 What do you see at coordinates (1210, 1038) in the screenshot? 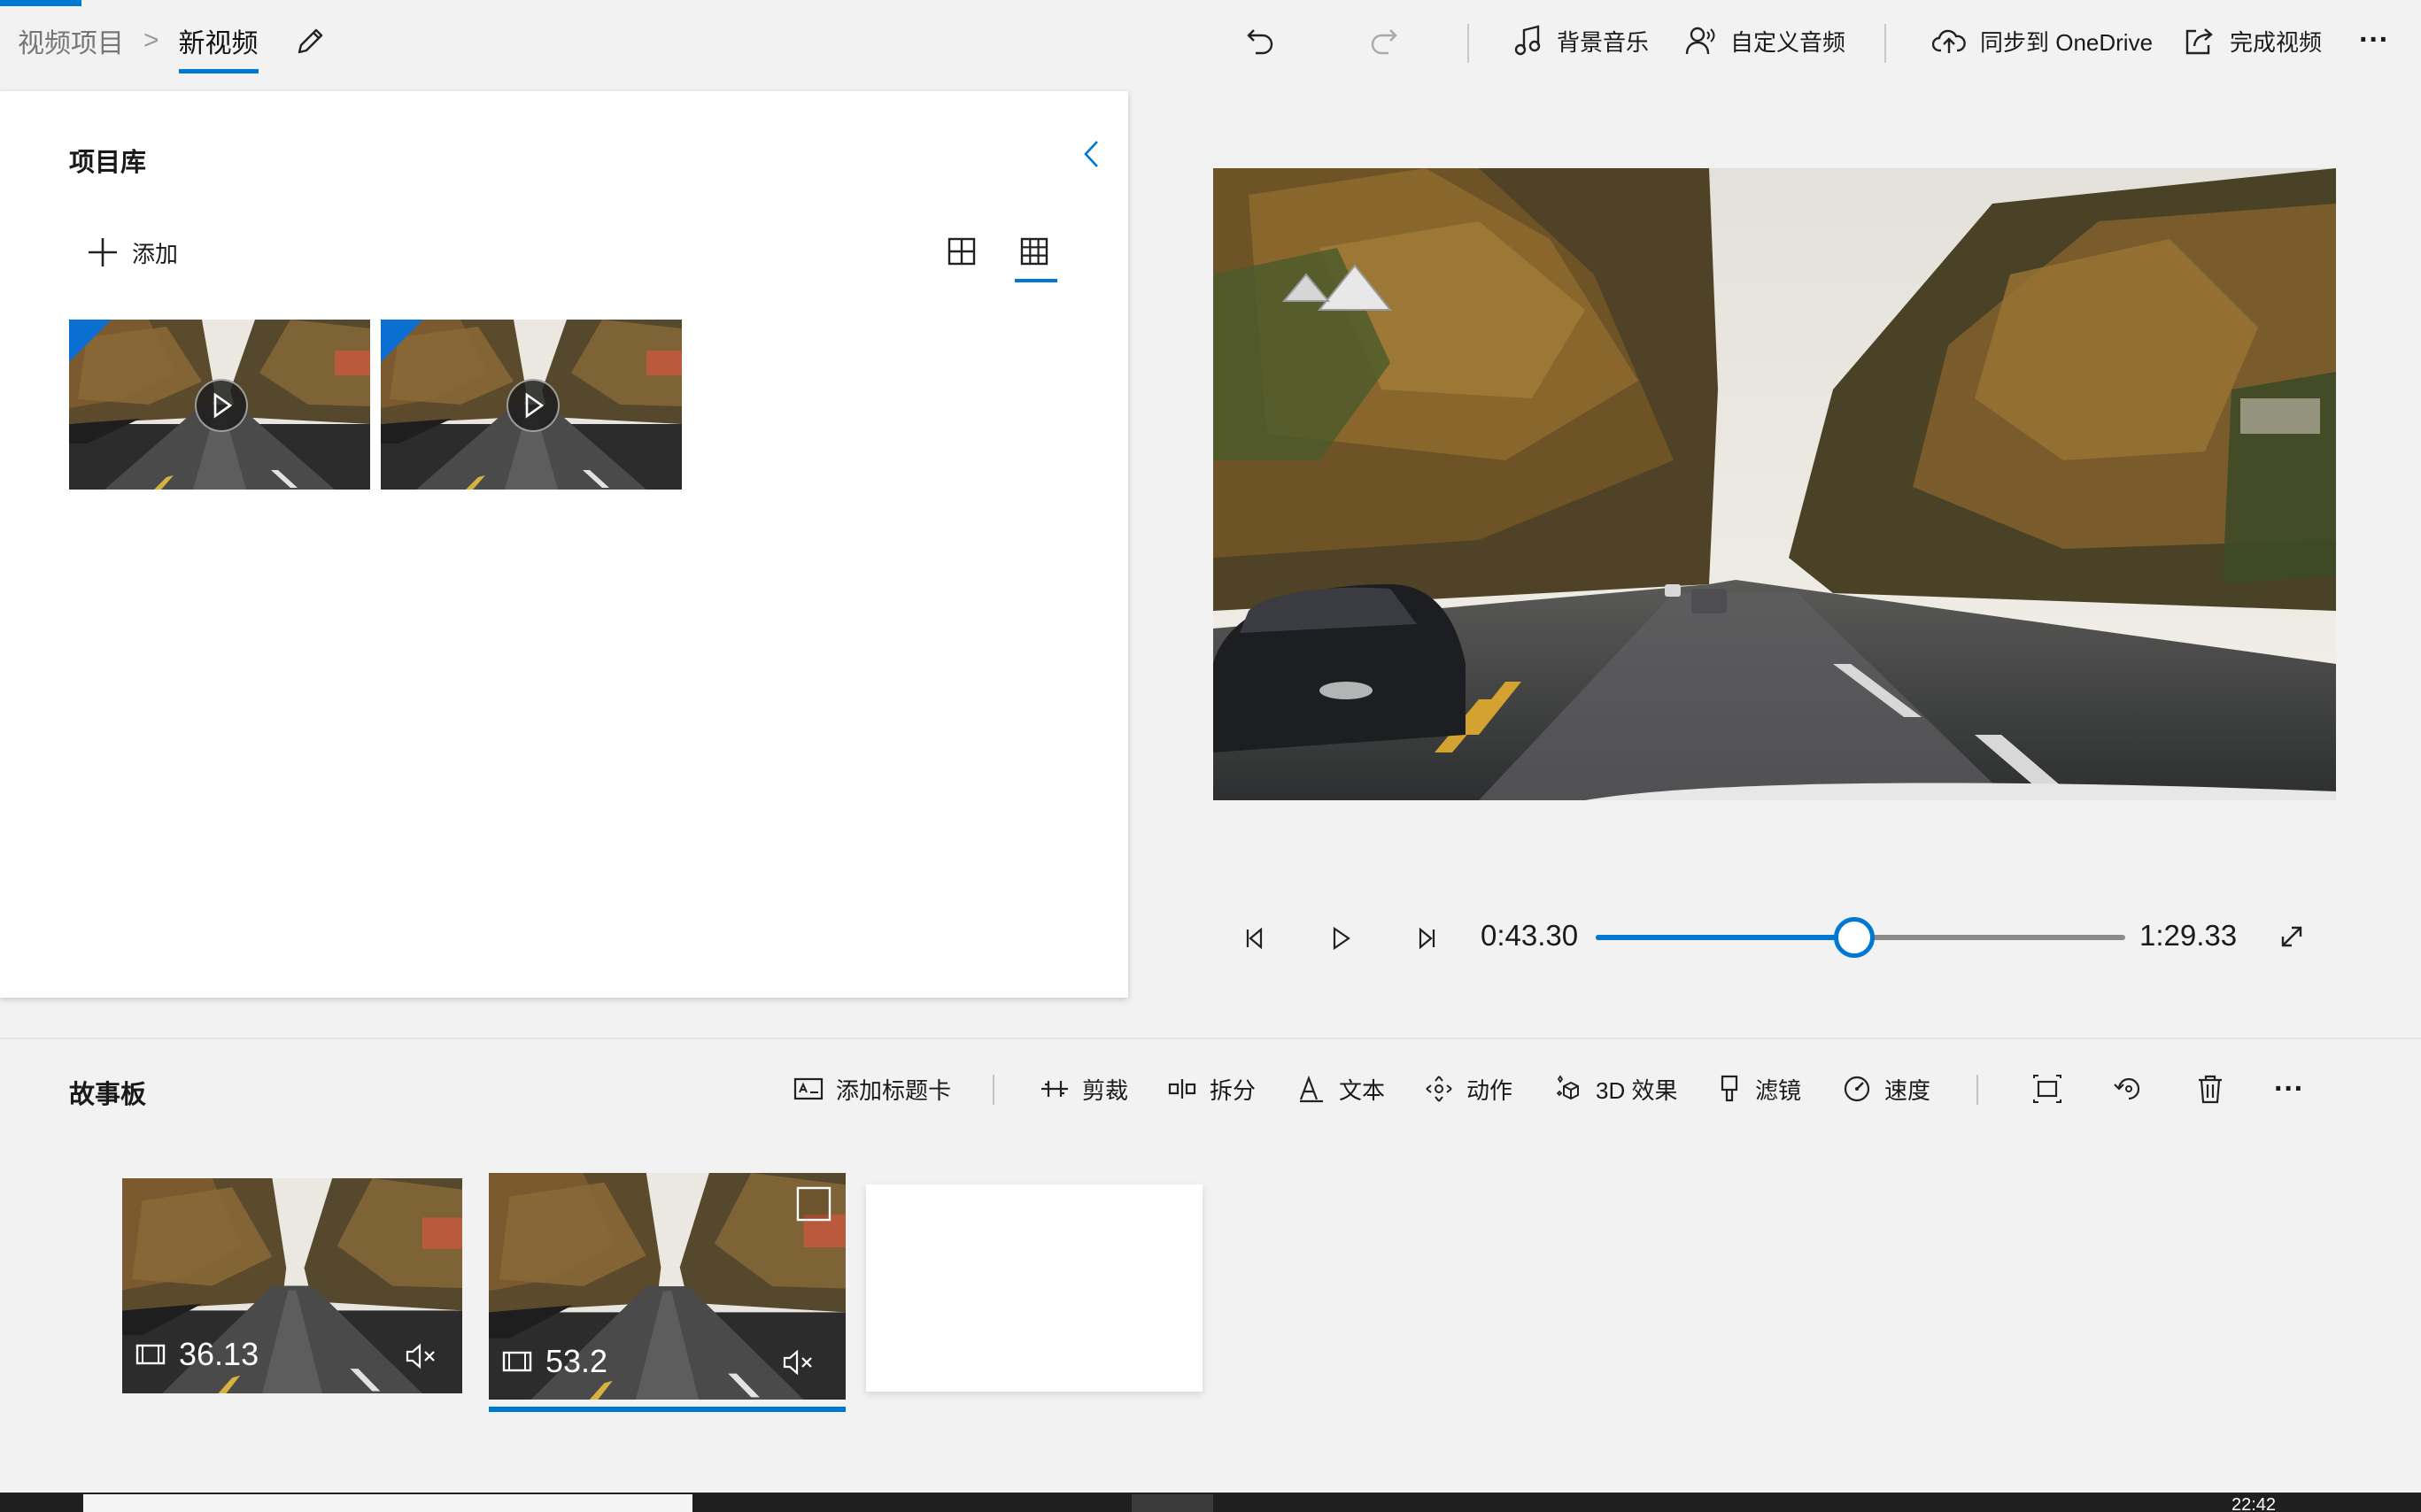
I see `storyboard-divider` at bounding box center [1210, 1038].